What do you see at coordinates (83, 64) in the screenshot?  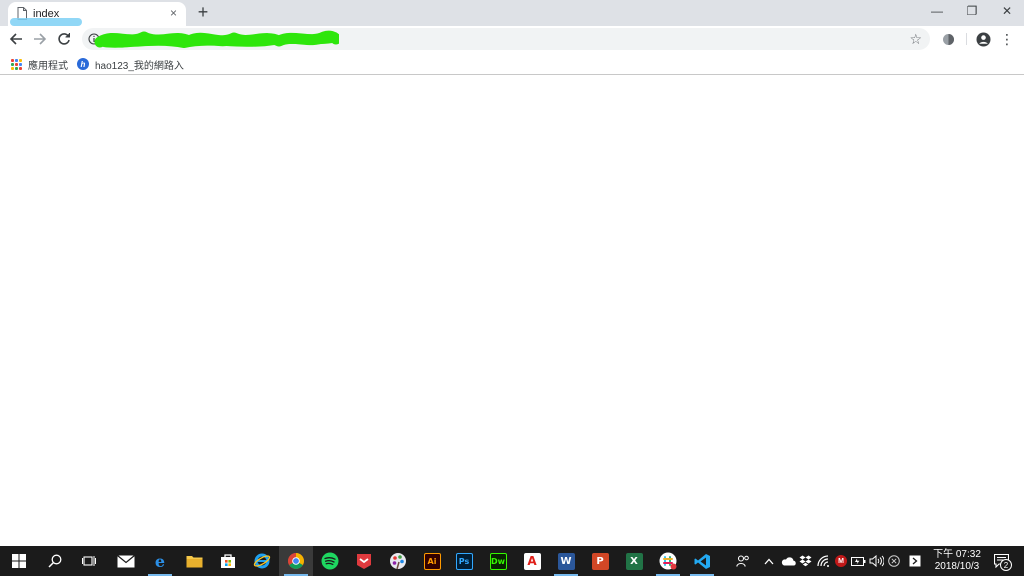 I see `hao123-icon: h` at bounding box center [83, 64].